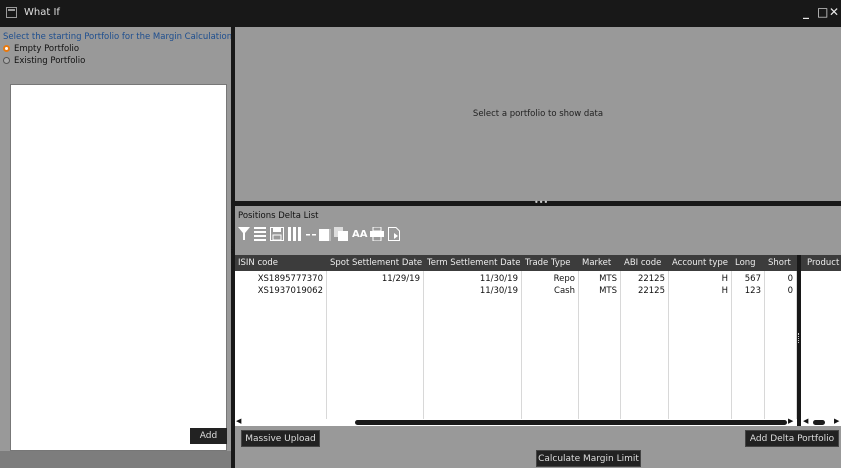 This screenshot has height=468, width=841. Describe the element at coordinates (42, 12) in the screenshot. I see `window-title: What If` at that location.